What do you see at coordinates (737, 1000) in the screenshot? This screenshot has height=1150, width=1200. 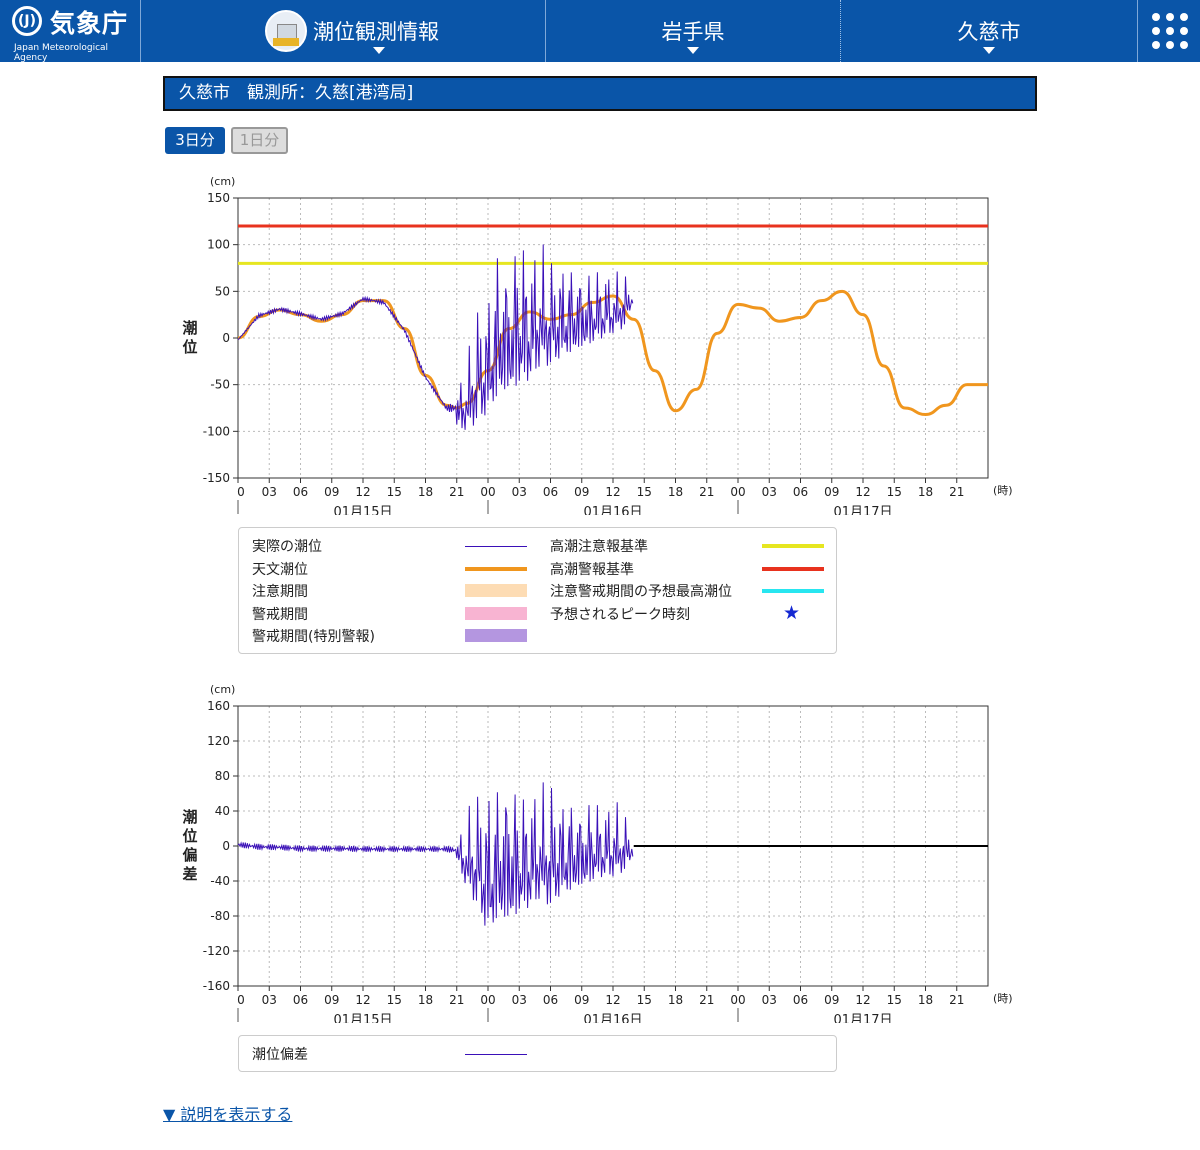 I see `x-tick-label: 00` at bounding box center [737, 1000].